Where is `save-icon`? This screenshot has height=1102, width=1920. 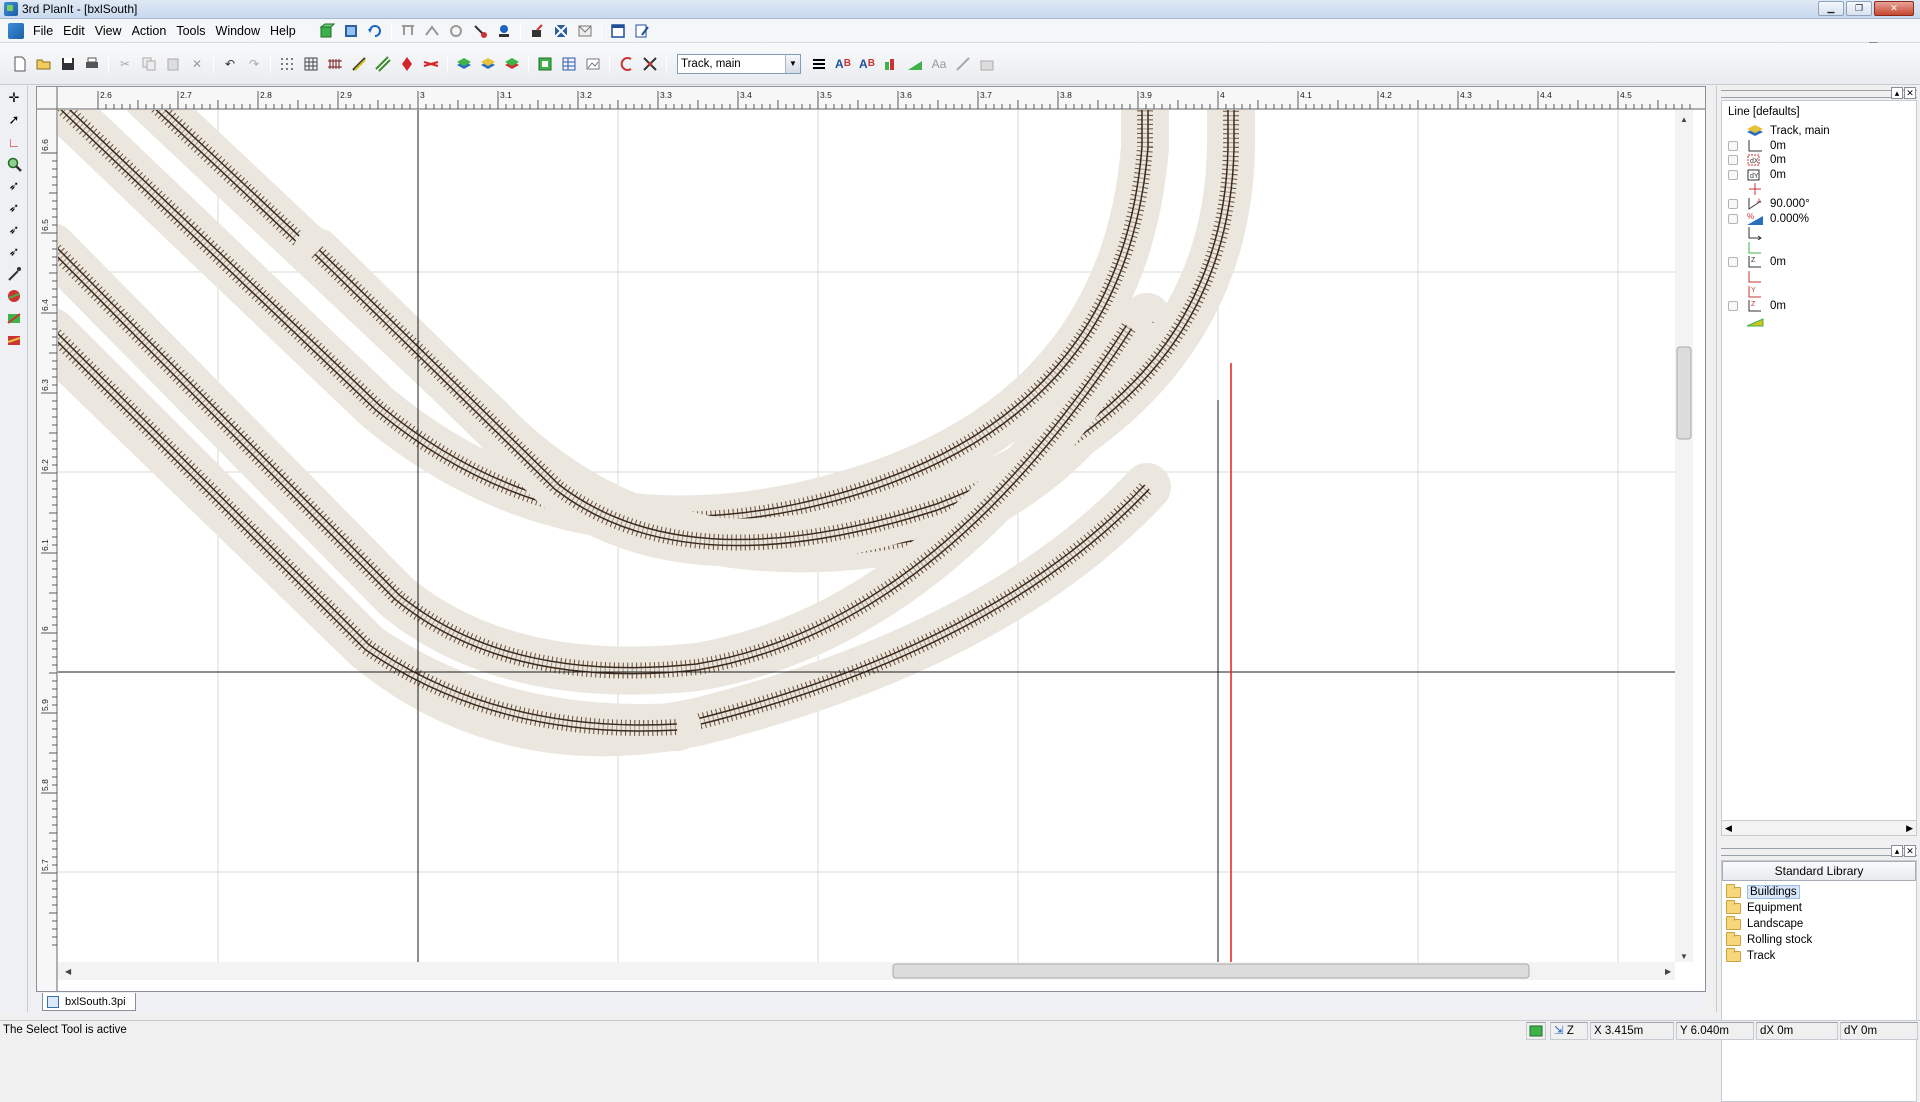 save-icon is located at coordinates (68, 64).